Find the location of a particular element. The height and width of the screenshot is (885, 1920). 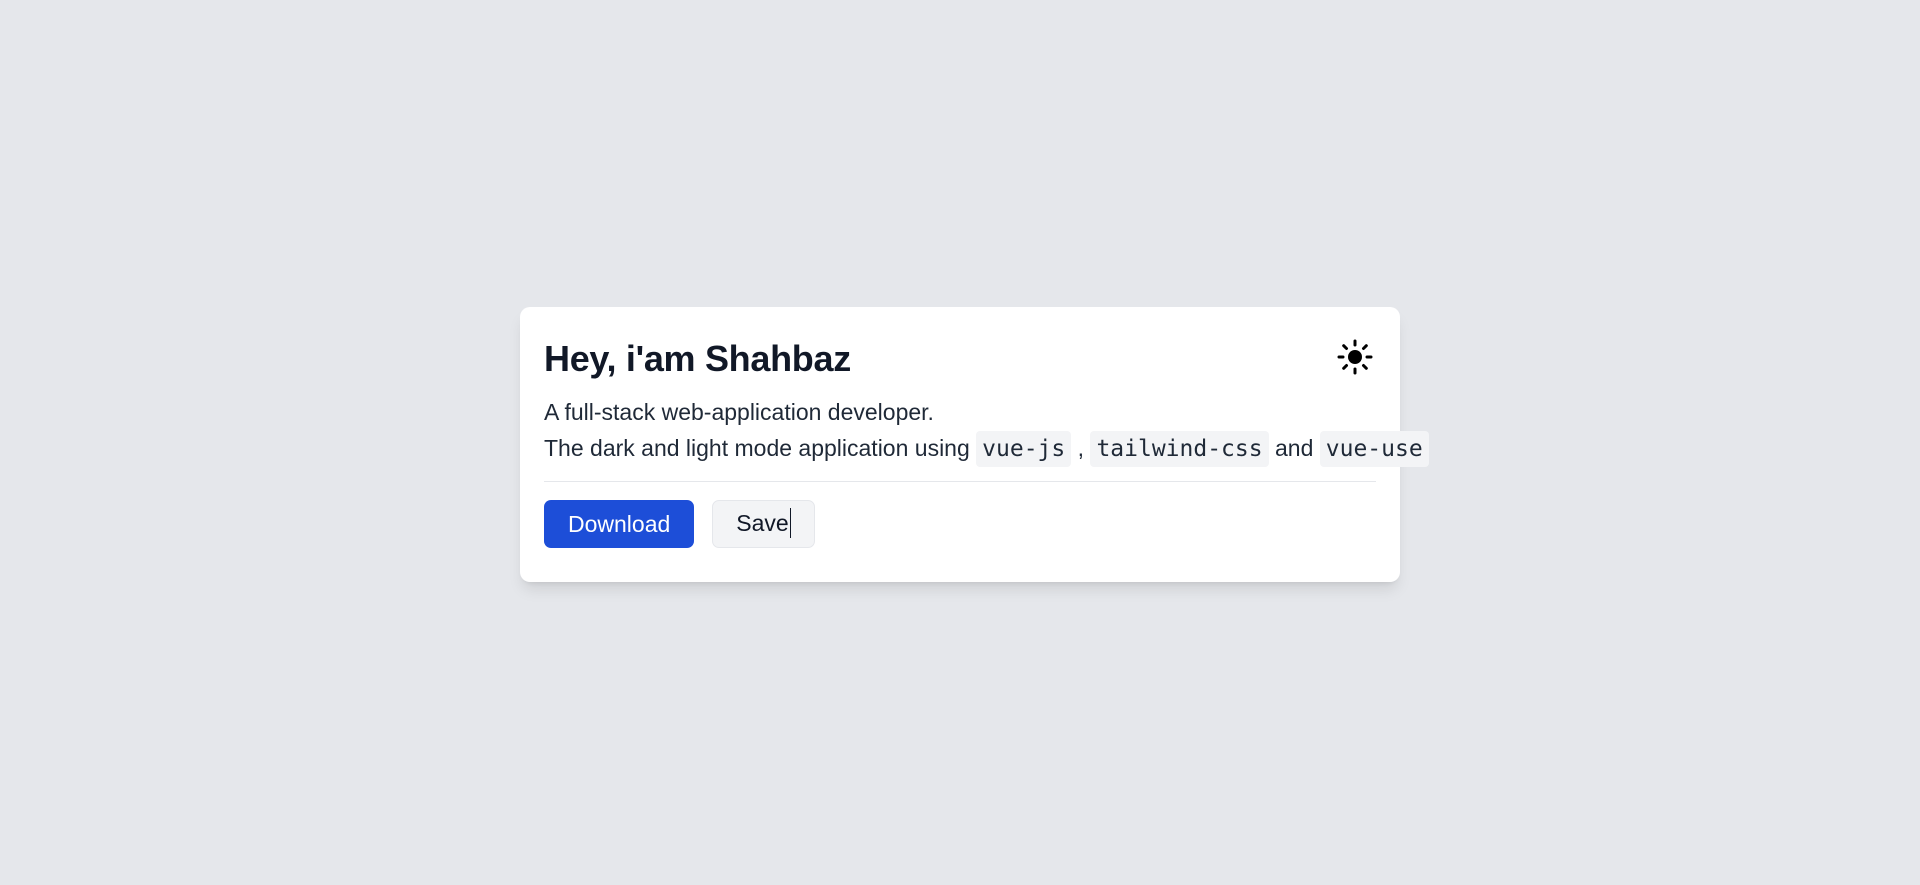

divider is located at coordinates (960, 482).